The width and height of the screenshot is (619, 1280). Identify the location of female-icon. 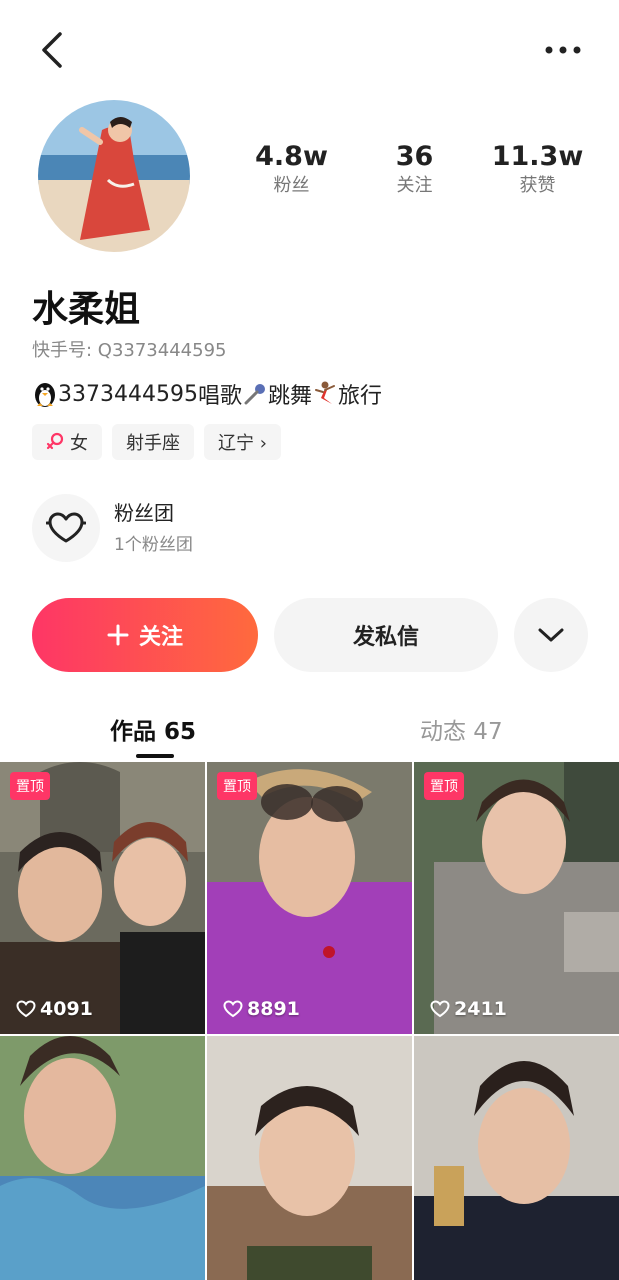
(55, 441).